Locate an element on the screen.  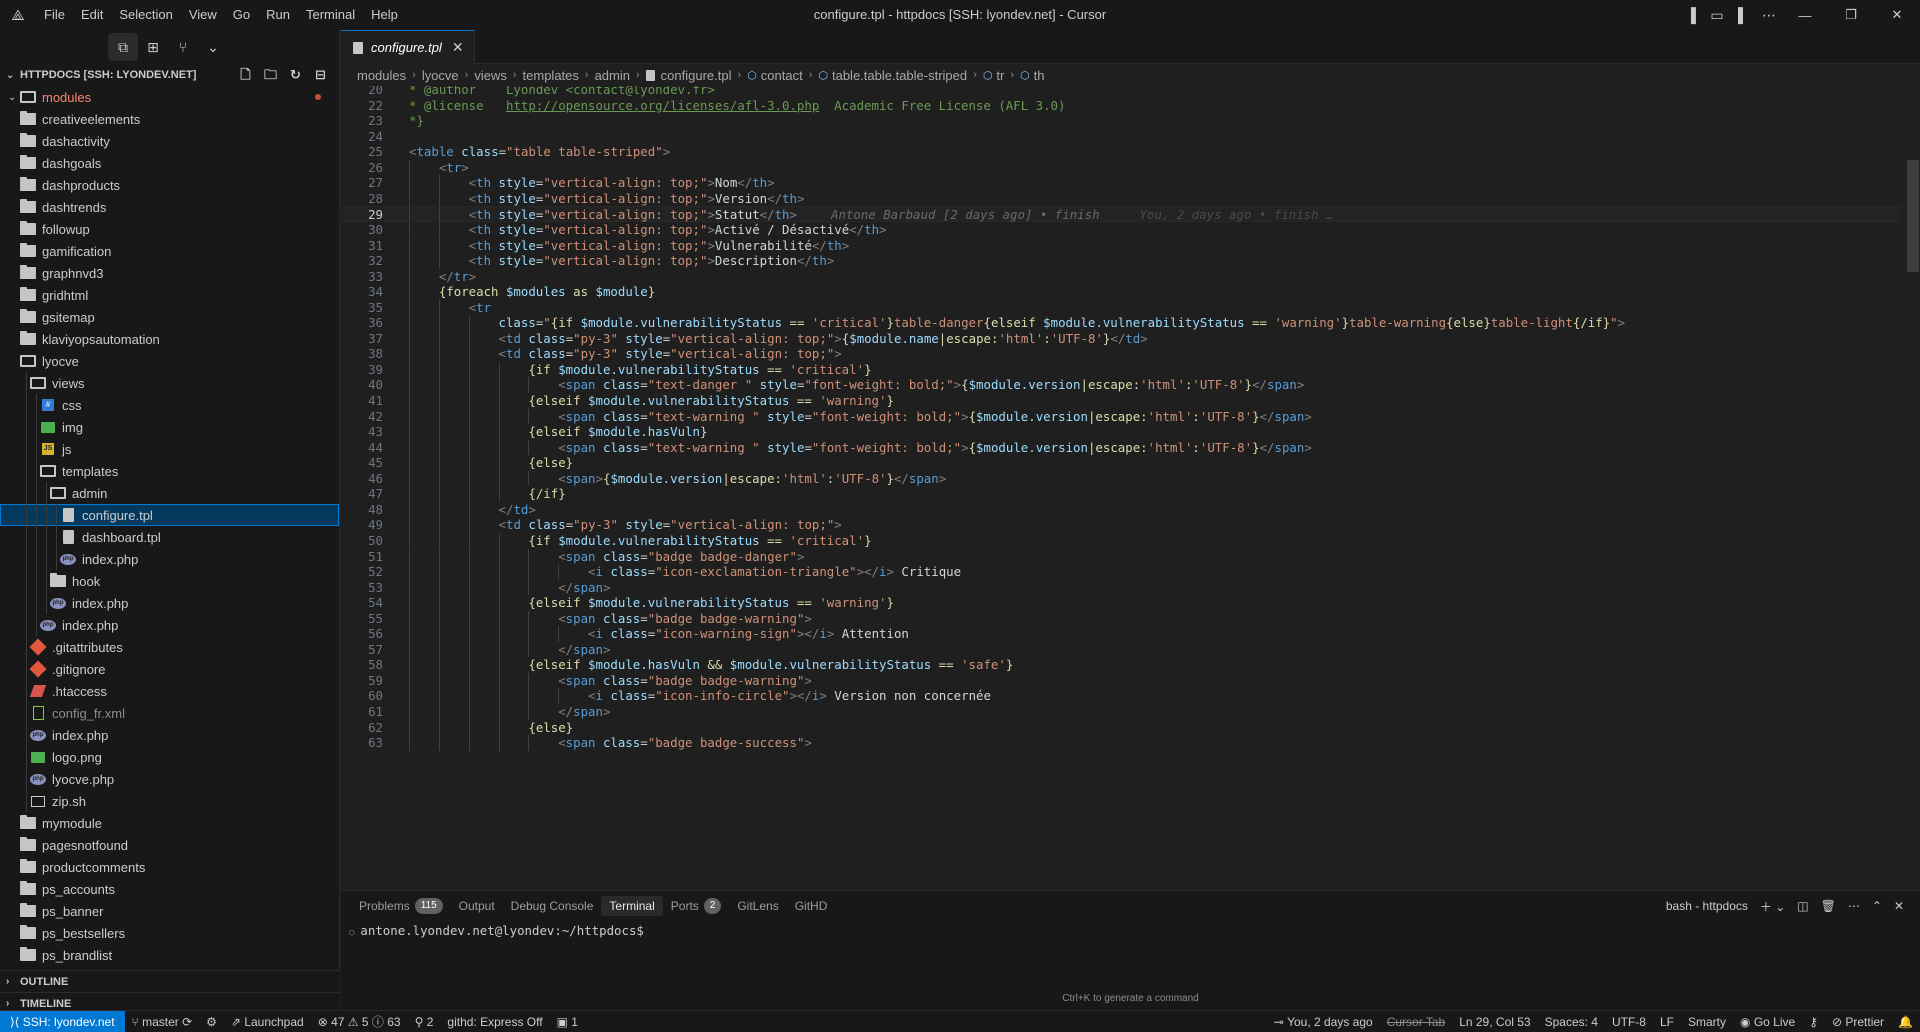
kill-terminal-icon: 🗑 is located at coordinates (1828, 906).